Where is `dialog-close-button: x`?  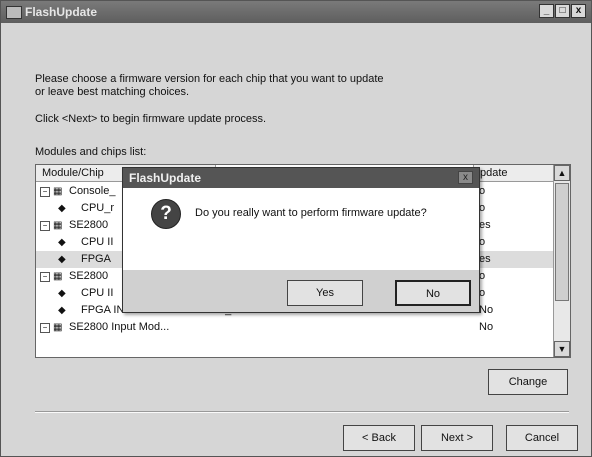
dialog-close-button: x is located at coordinates (465, 177).